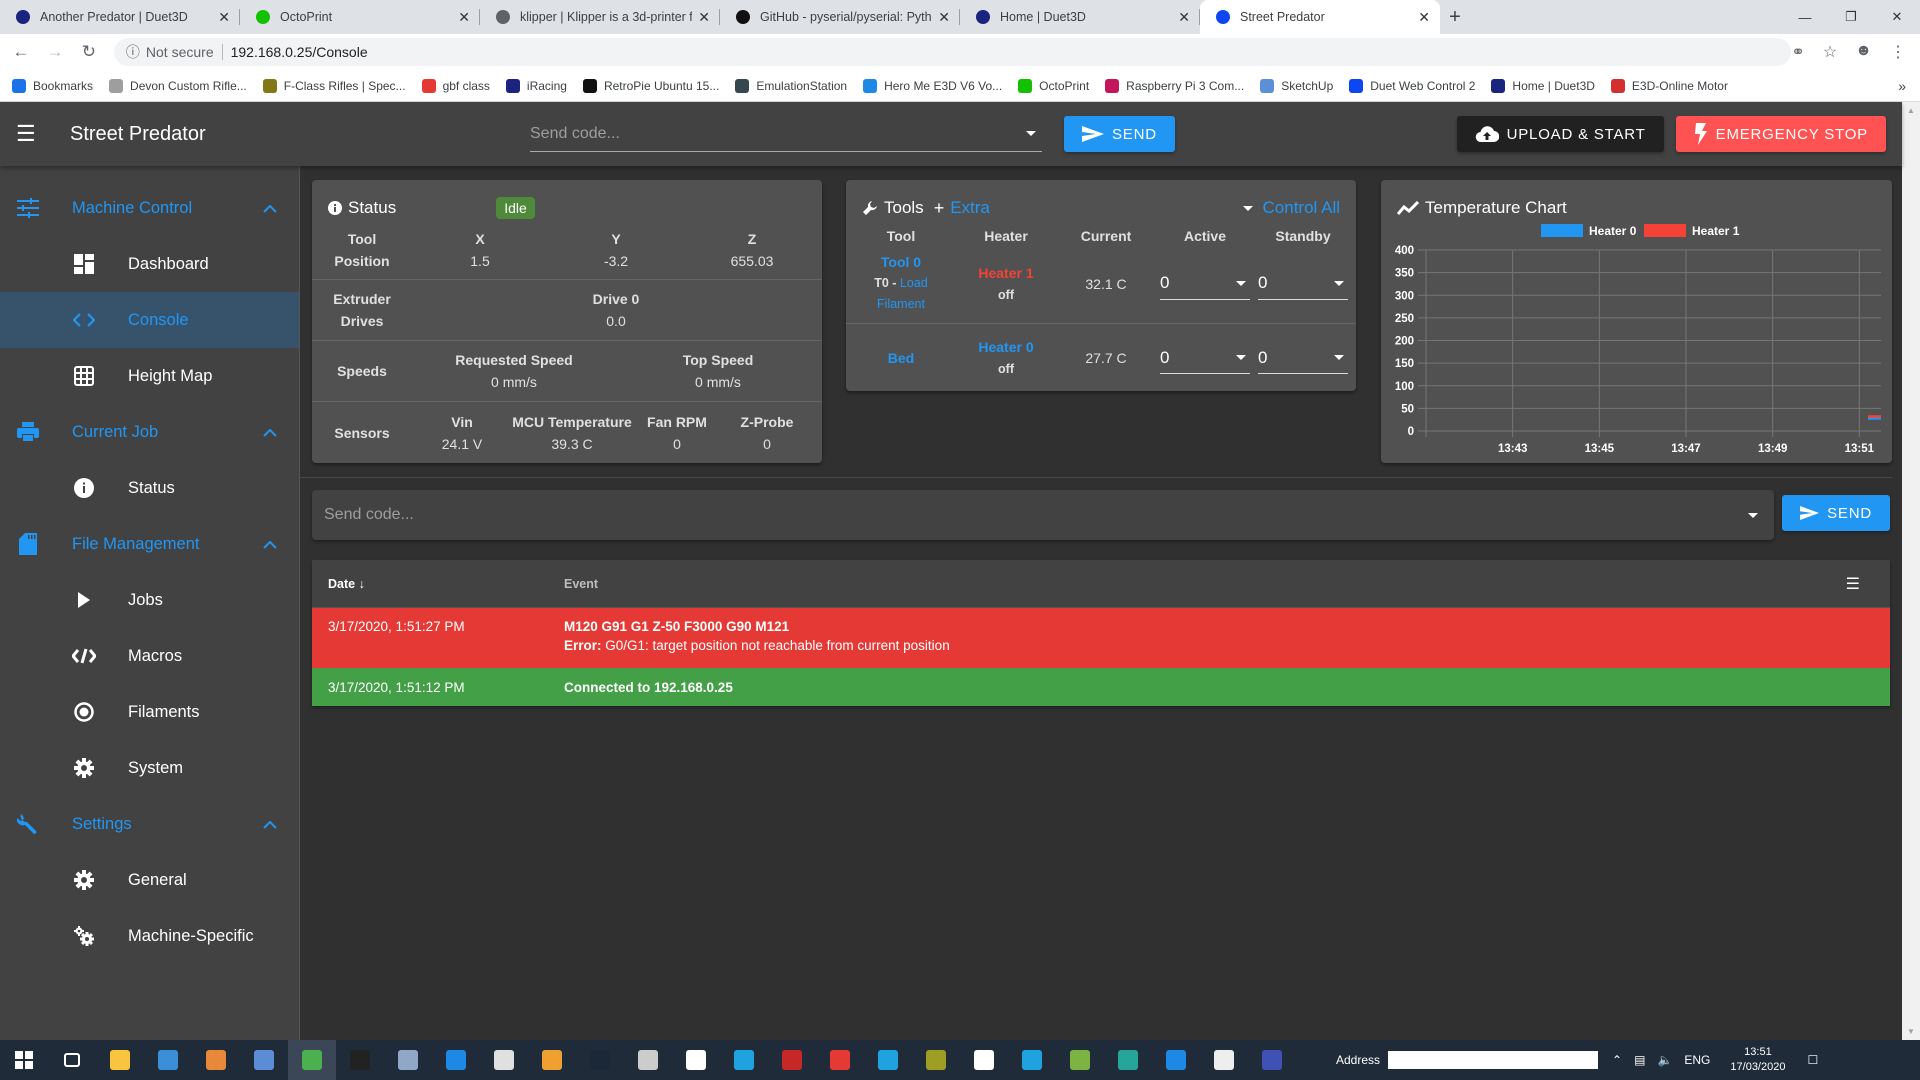 This screenshot has width=1920, height=1080. Describe the element at coordinates (149, 880) in the screenshot. I see `sidebar-item-general: General` at that location.